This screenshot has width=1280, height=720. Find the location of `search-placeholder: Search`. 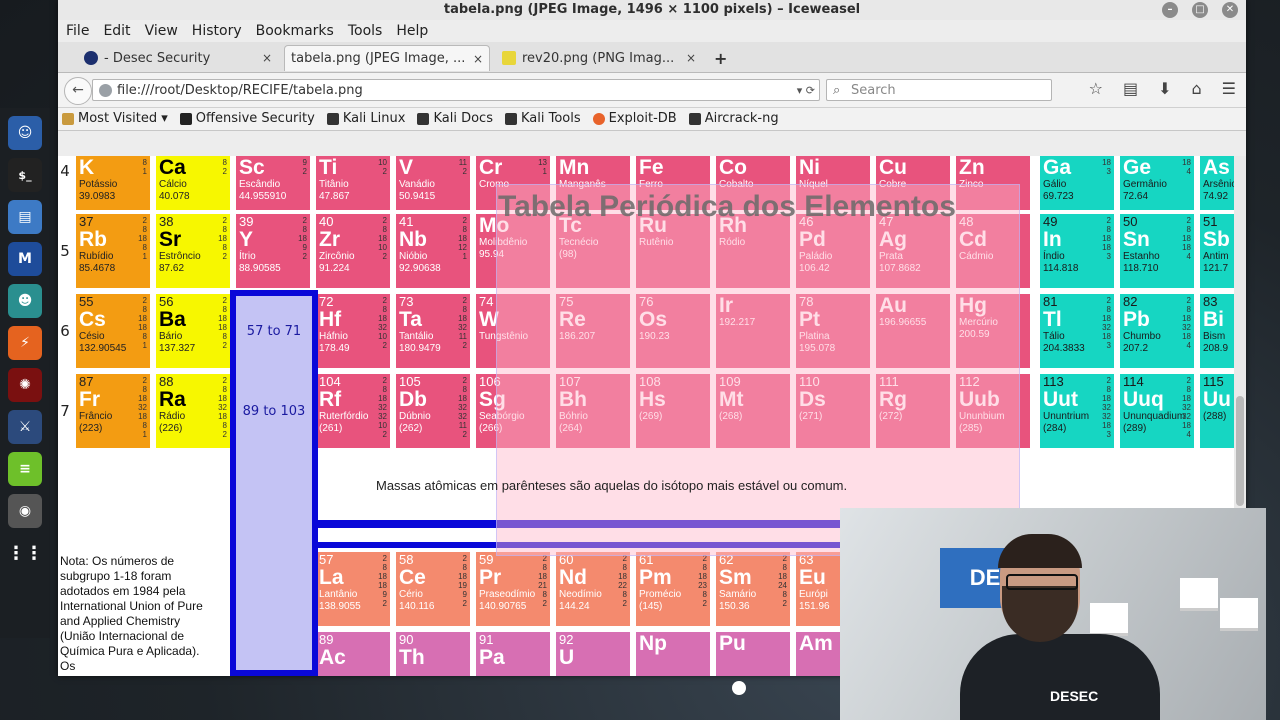

search-placeholder: Search is located at coordinates (873, 90).